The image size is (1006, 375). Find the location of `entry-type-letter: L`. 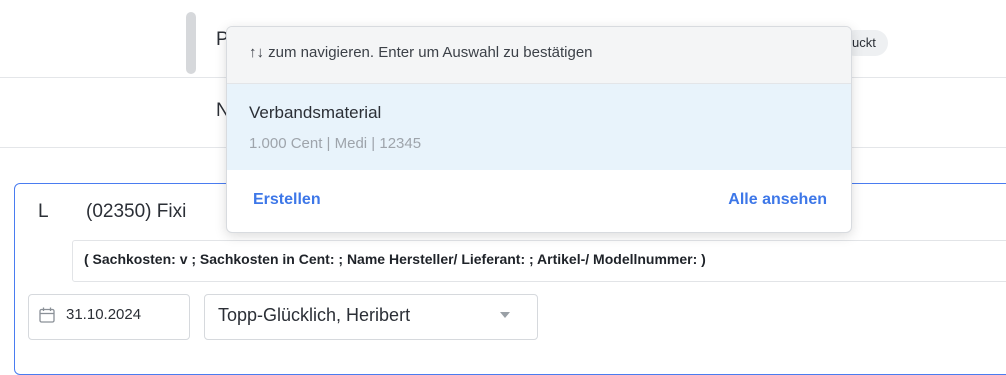

entry-type-letter: L is located at coordinates (43, 211).